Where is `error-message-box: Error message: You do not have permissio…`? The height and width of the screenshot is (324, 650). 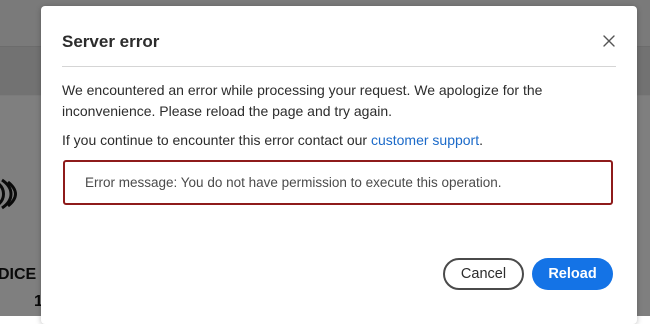
error-message-box: Error message: You do not have permissio… is located at coordinates (338, 182).